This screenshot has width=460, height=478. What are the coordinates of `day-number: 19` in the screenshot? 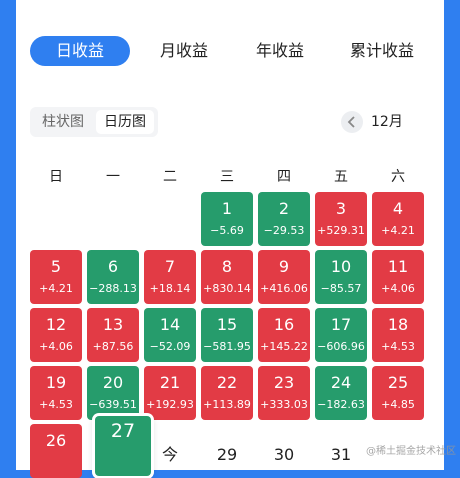 It's located at (56, 382).